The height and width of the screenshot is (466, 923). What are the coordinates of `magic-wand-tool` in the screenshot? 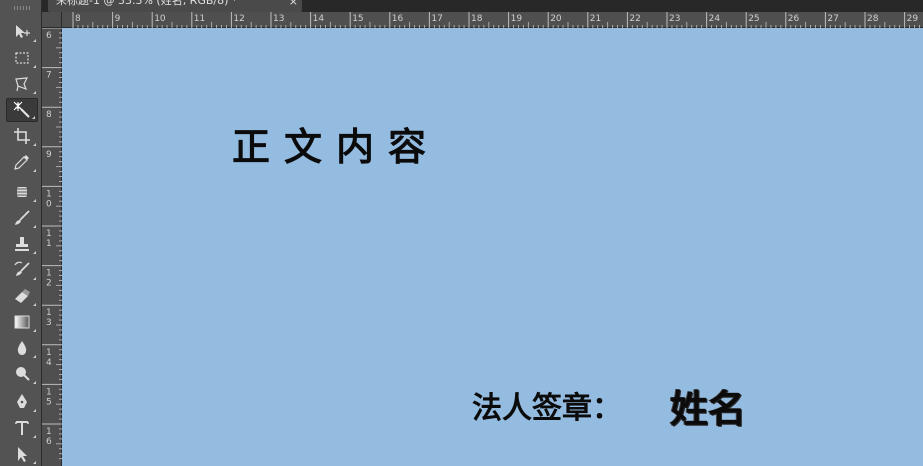 It's located at (22, 110).